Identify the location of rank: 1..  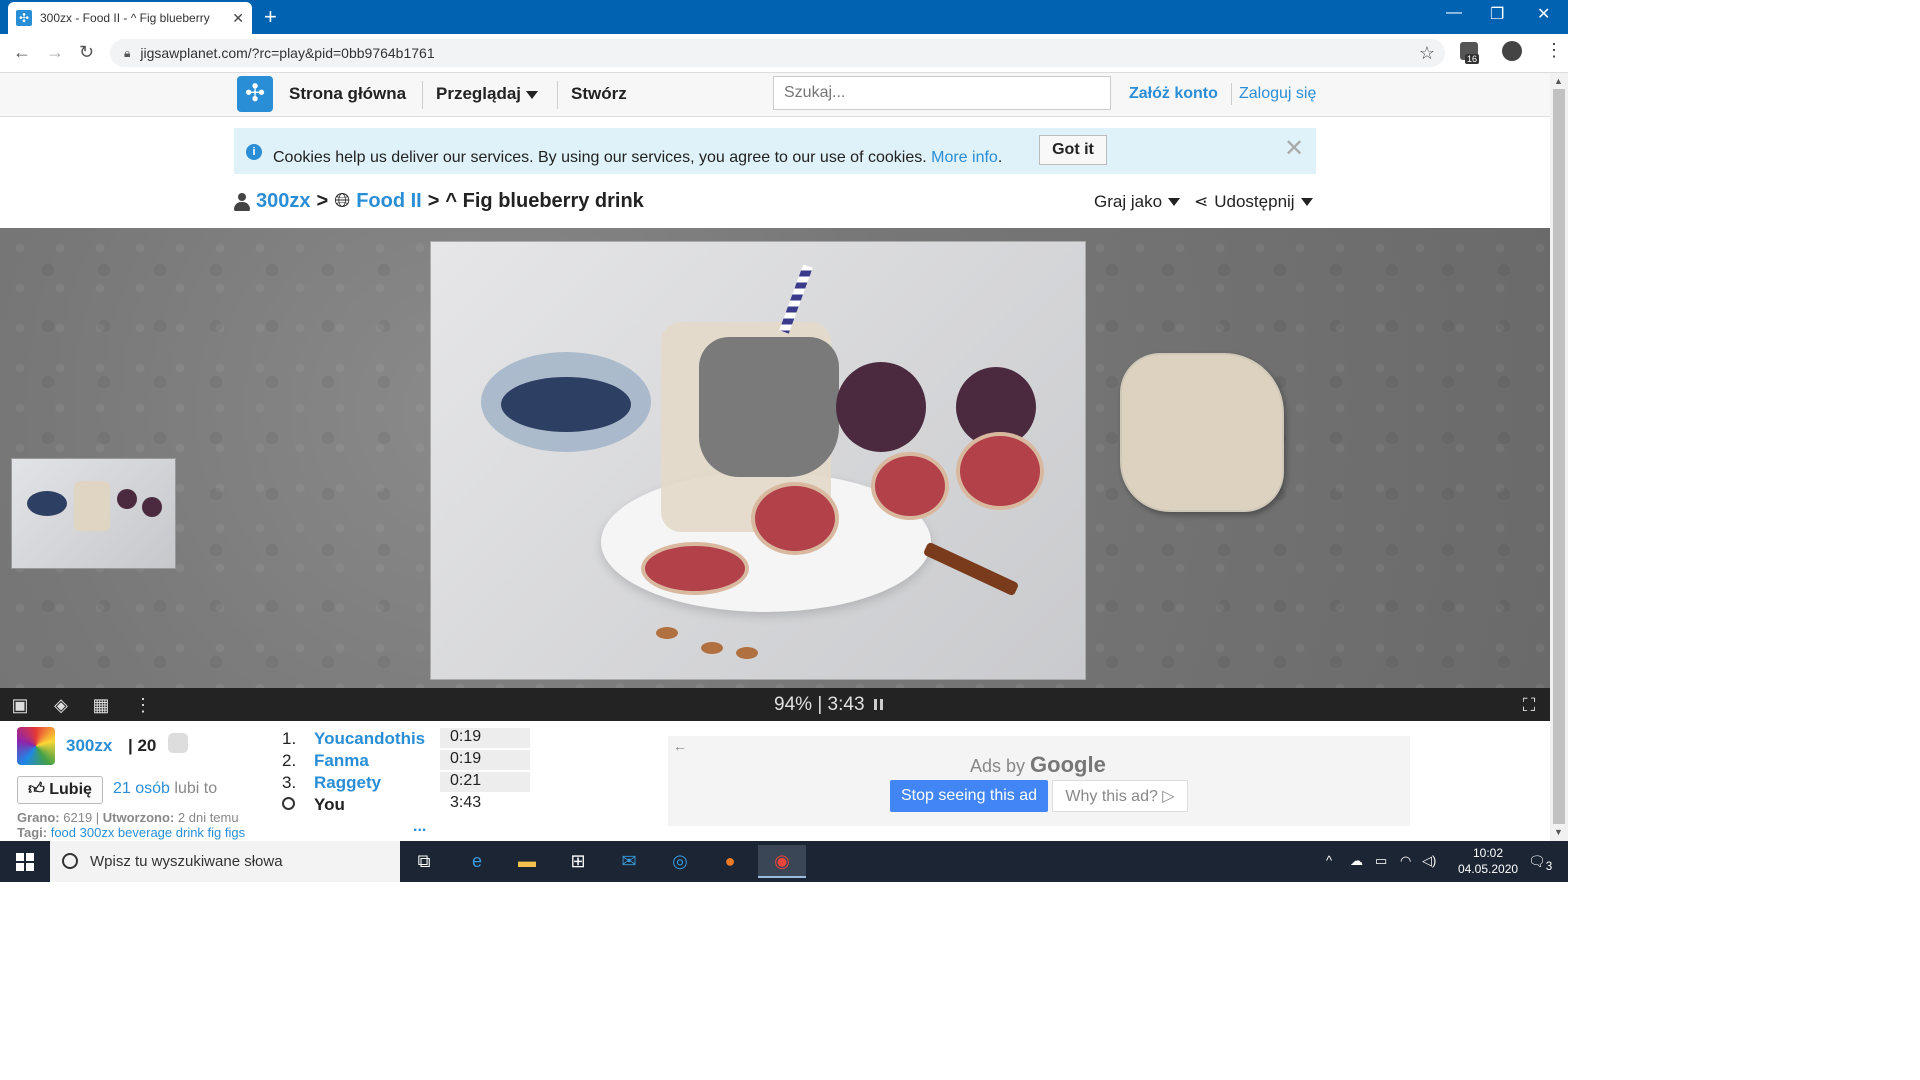
(289, 738).